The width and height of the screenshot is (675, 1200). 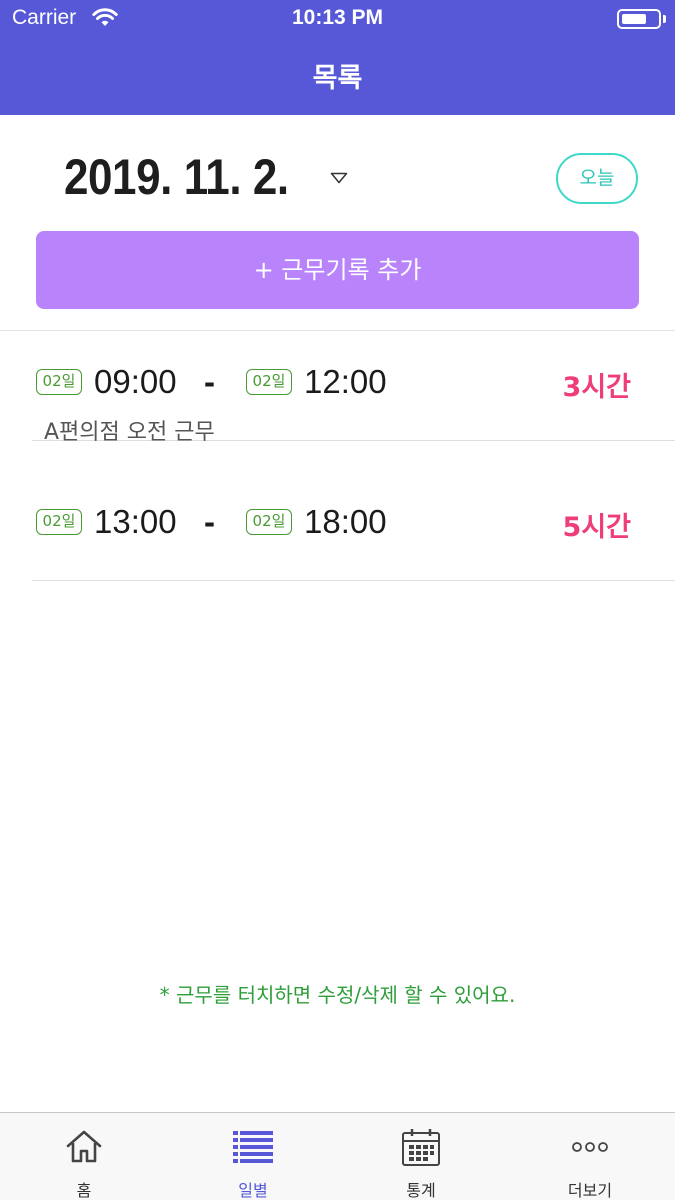 I want to click on home-icon, so click(x=84, y=1146).